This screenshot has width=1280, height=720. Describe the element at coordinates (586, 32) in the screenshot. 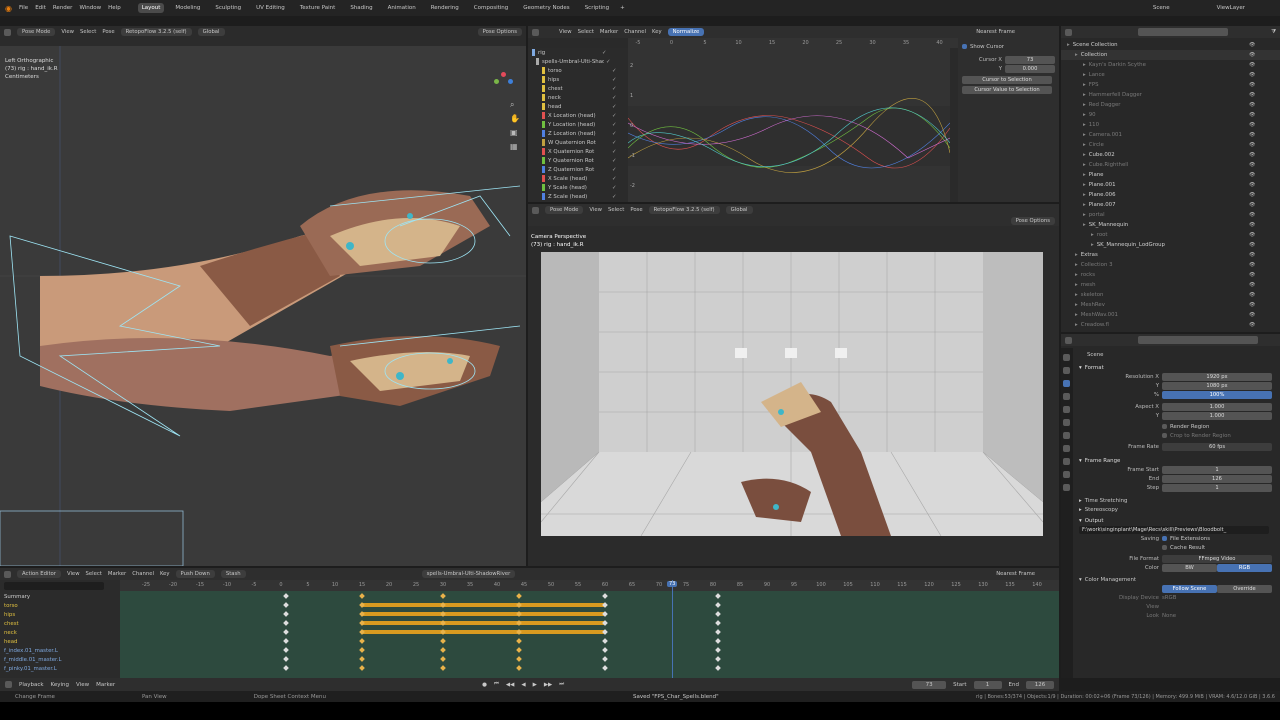

I see `graph-menu-select: Select` at that location.